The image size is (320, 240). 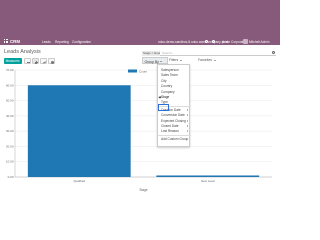 I want to click on y-tick-label: 40.00, so click(x=10, y=116).